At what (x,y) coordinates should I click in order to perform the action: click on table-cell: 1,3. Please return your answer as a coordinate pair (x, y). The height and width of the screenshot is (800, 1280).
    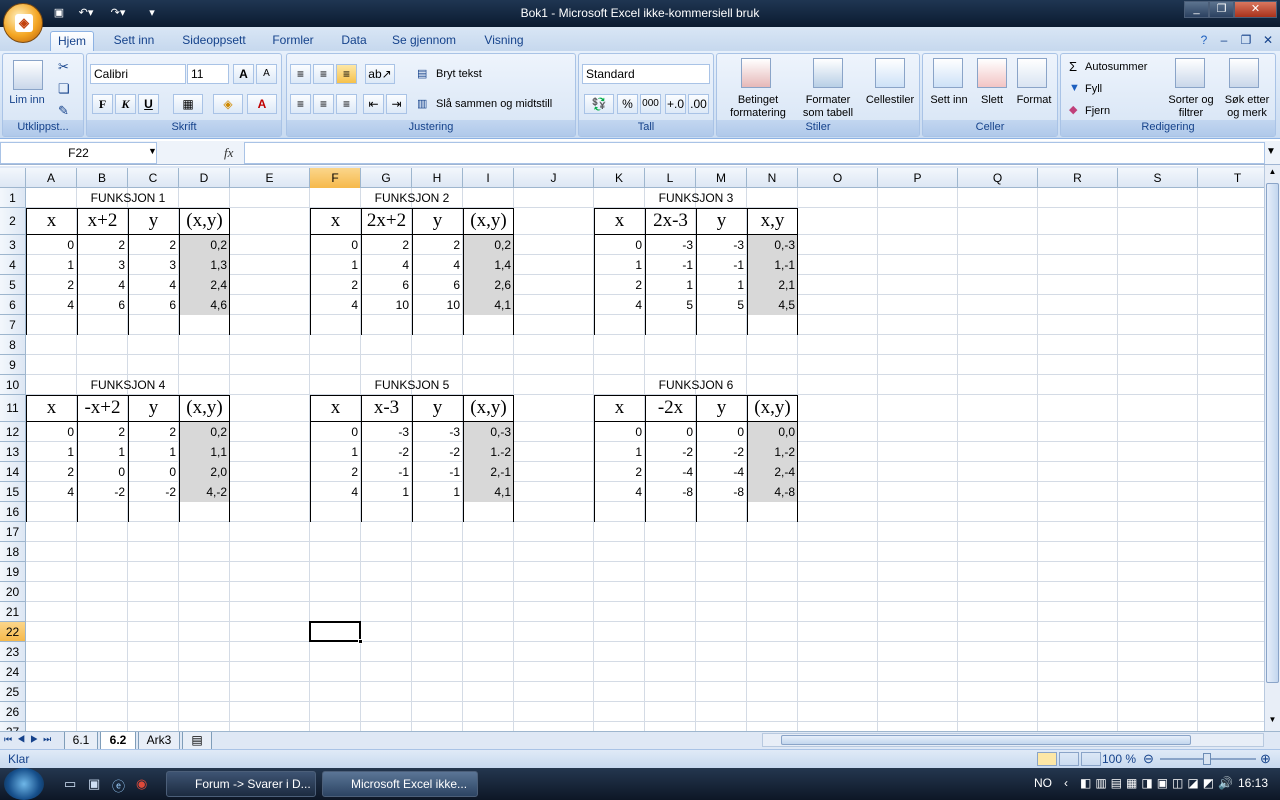
    Looking at the image, I should click on (204, 265).